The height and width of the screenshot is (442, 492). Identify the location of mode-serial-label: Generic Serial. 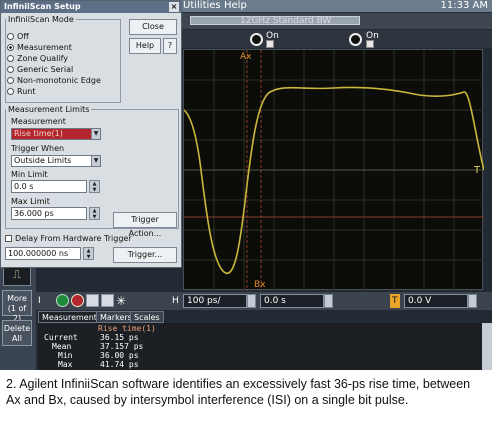
(45, 69).